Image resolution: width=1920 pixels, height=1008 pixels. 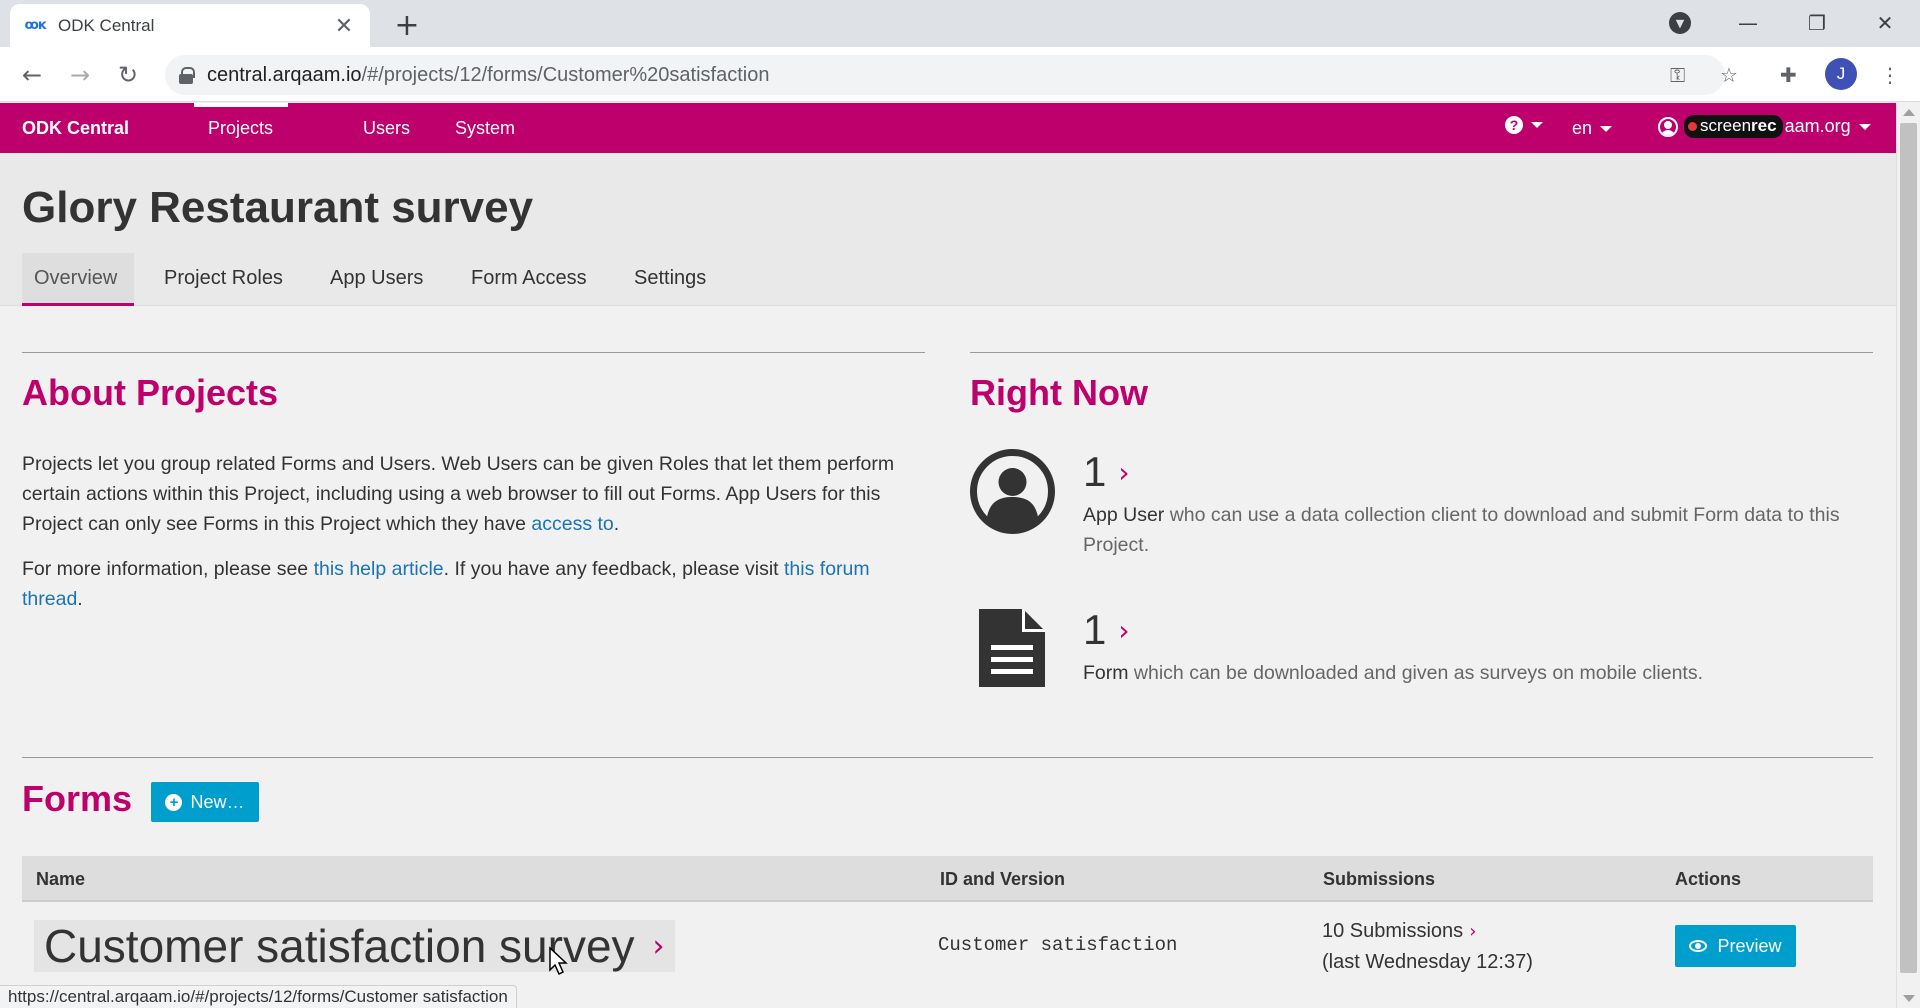 What do you see at coordinates (572, 524) in the screenshot?
I see `access-to-link: access to` at bounding box center [572, 524].